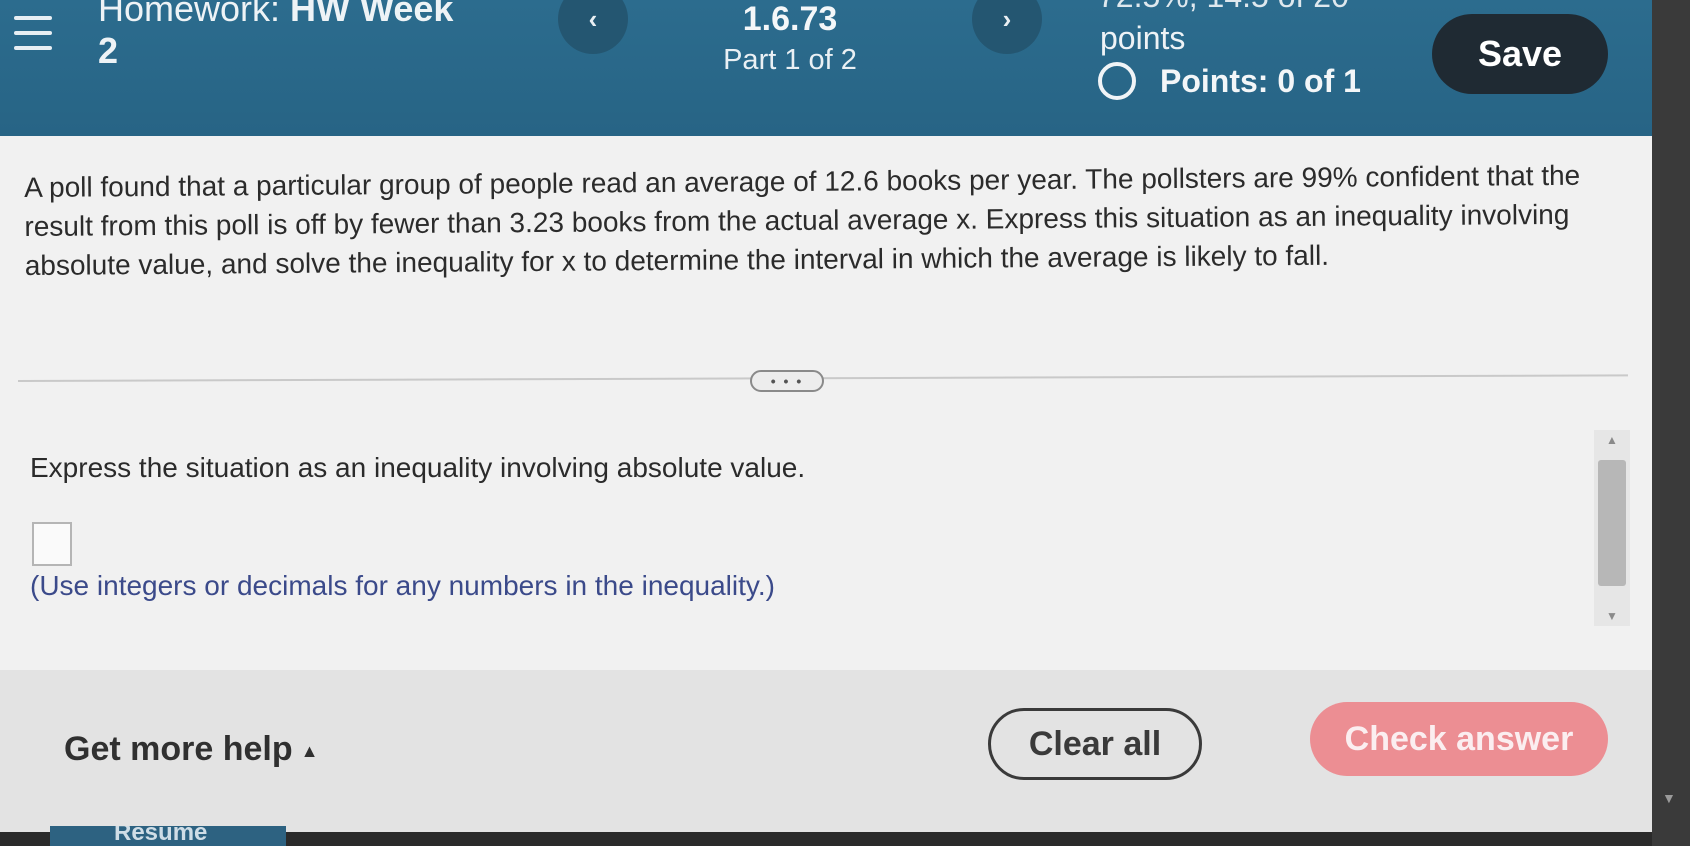 This screenshot has height=846, width=1690. What do you see at coordinates (1612, 523) in the screenshot?
I see `scroll-thumb` at bounding box center [1612, 523].